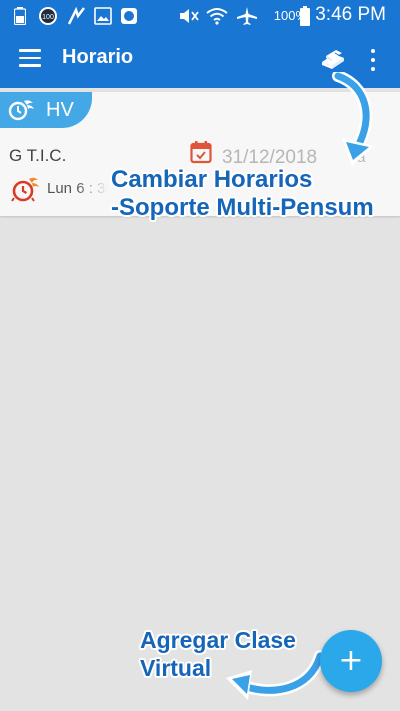 This screenshot has width=400, height=711. I want to click on mute-icon, so click(189, 16).